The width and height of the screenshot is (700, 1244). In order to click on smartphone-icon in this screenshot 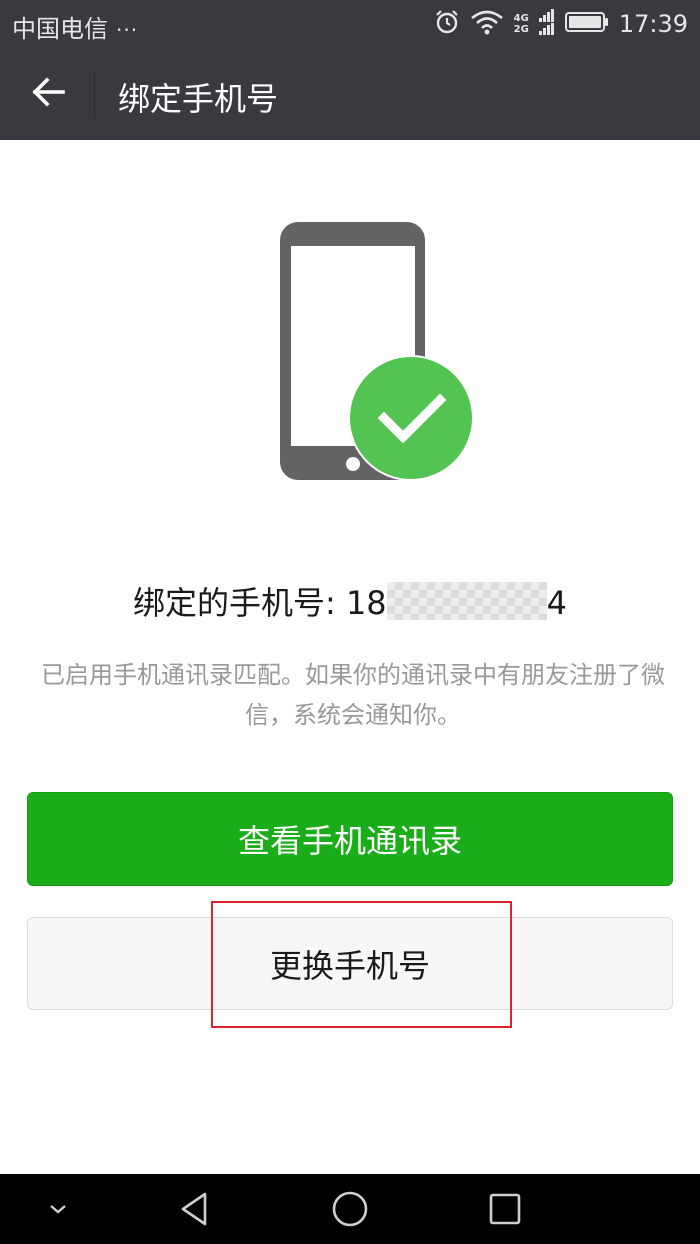, I will do `click(377, 351)`.